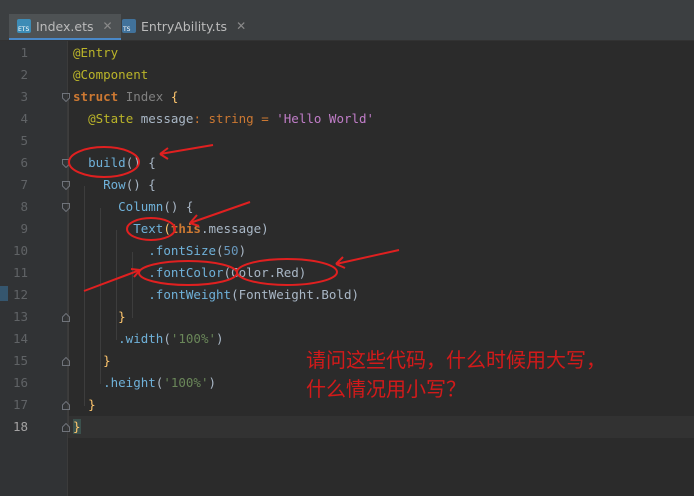  What do you see at coordinates (231, 118) in the screenshot?
I see `type-name: string` at bounding box center [231, 118].